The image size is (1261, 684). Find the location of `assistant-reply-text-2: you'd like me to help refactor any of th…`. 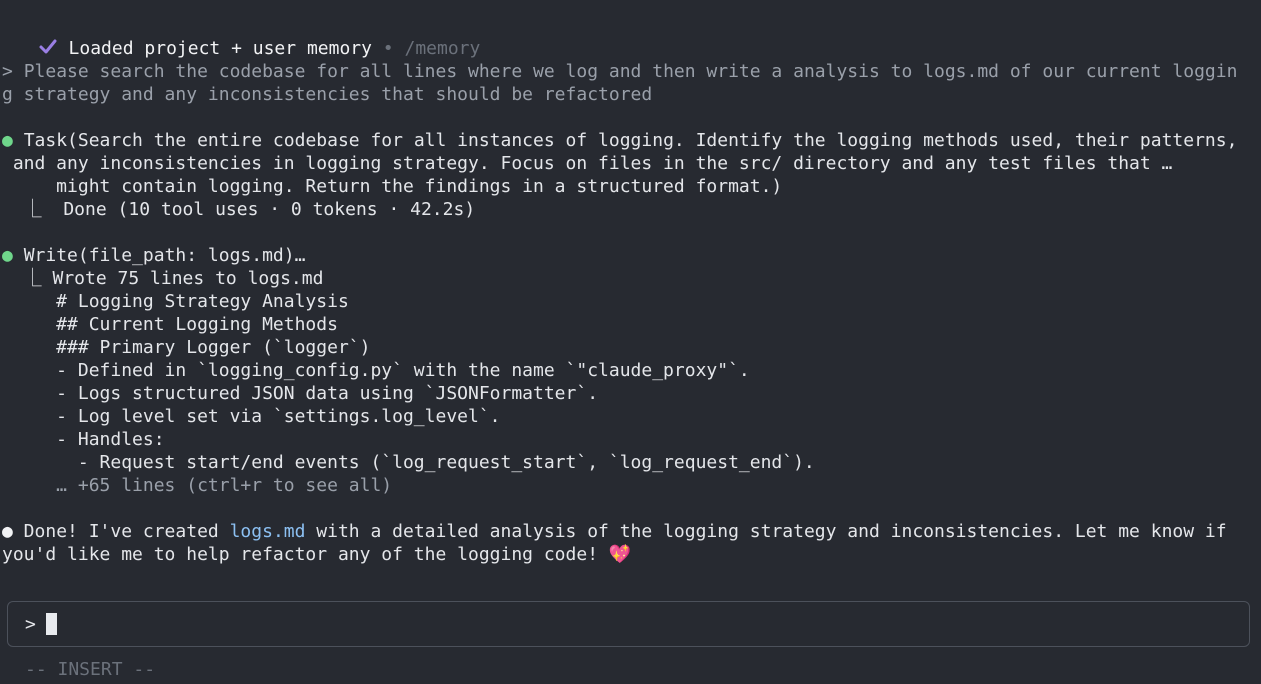

assistant-reply-text-2: you'd like me to help refactor any of th… is located at coordinates (305, 554).